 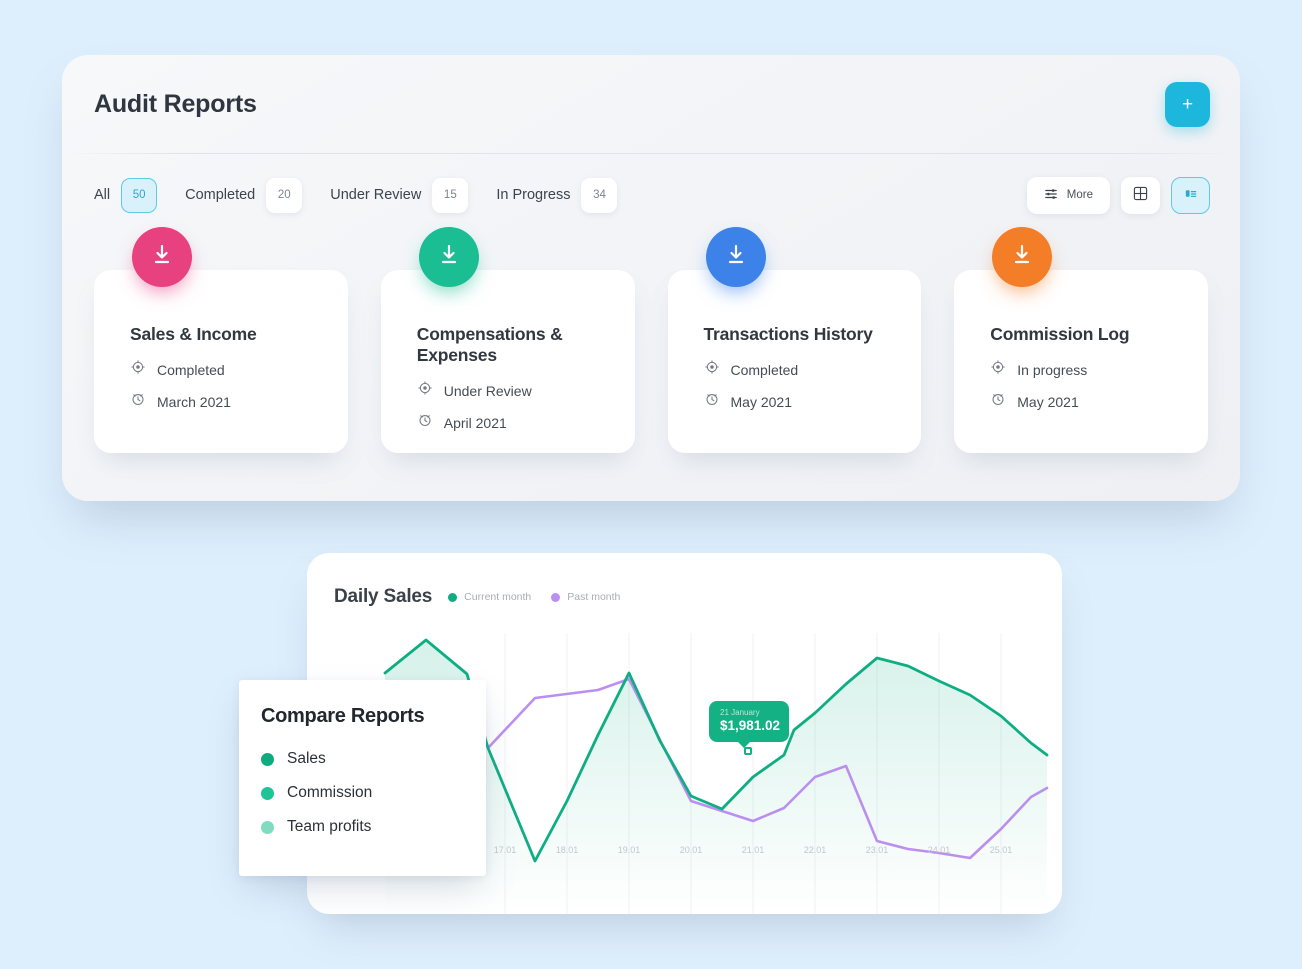 What do you see at coordinates (594, 597) in the screenshot?
I see `legend-label-past-month: Past month` at bounding box center [594, 597].